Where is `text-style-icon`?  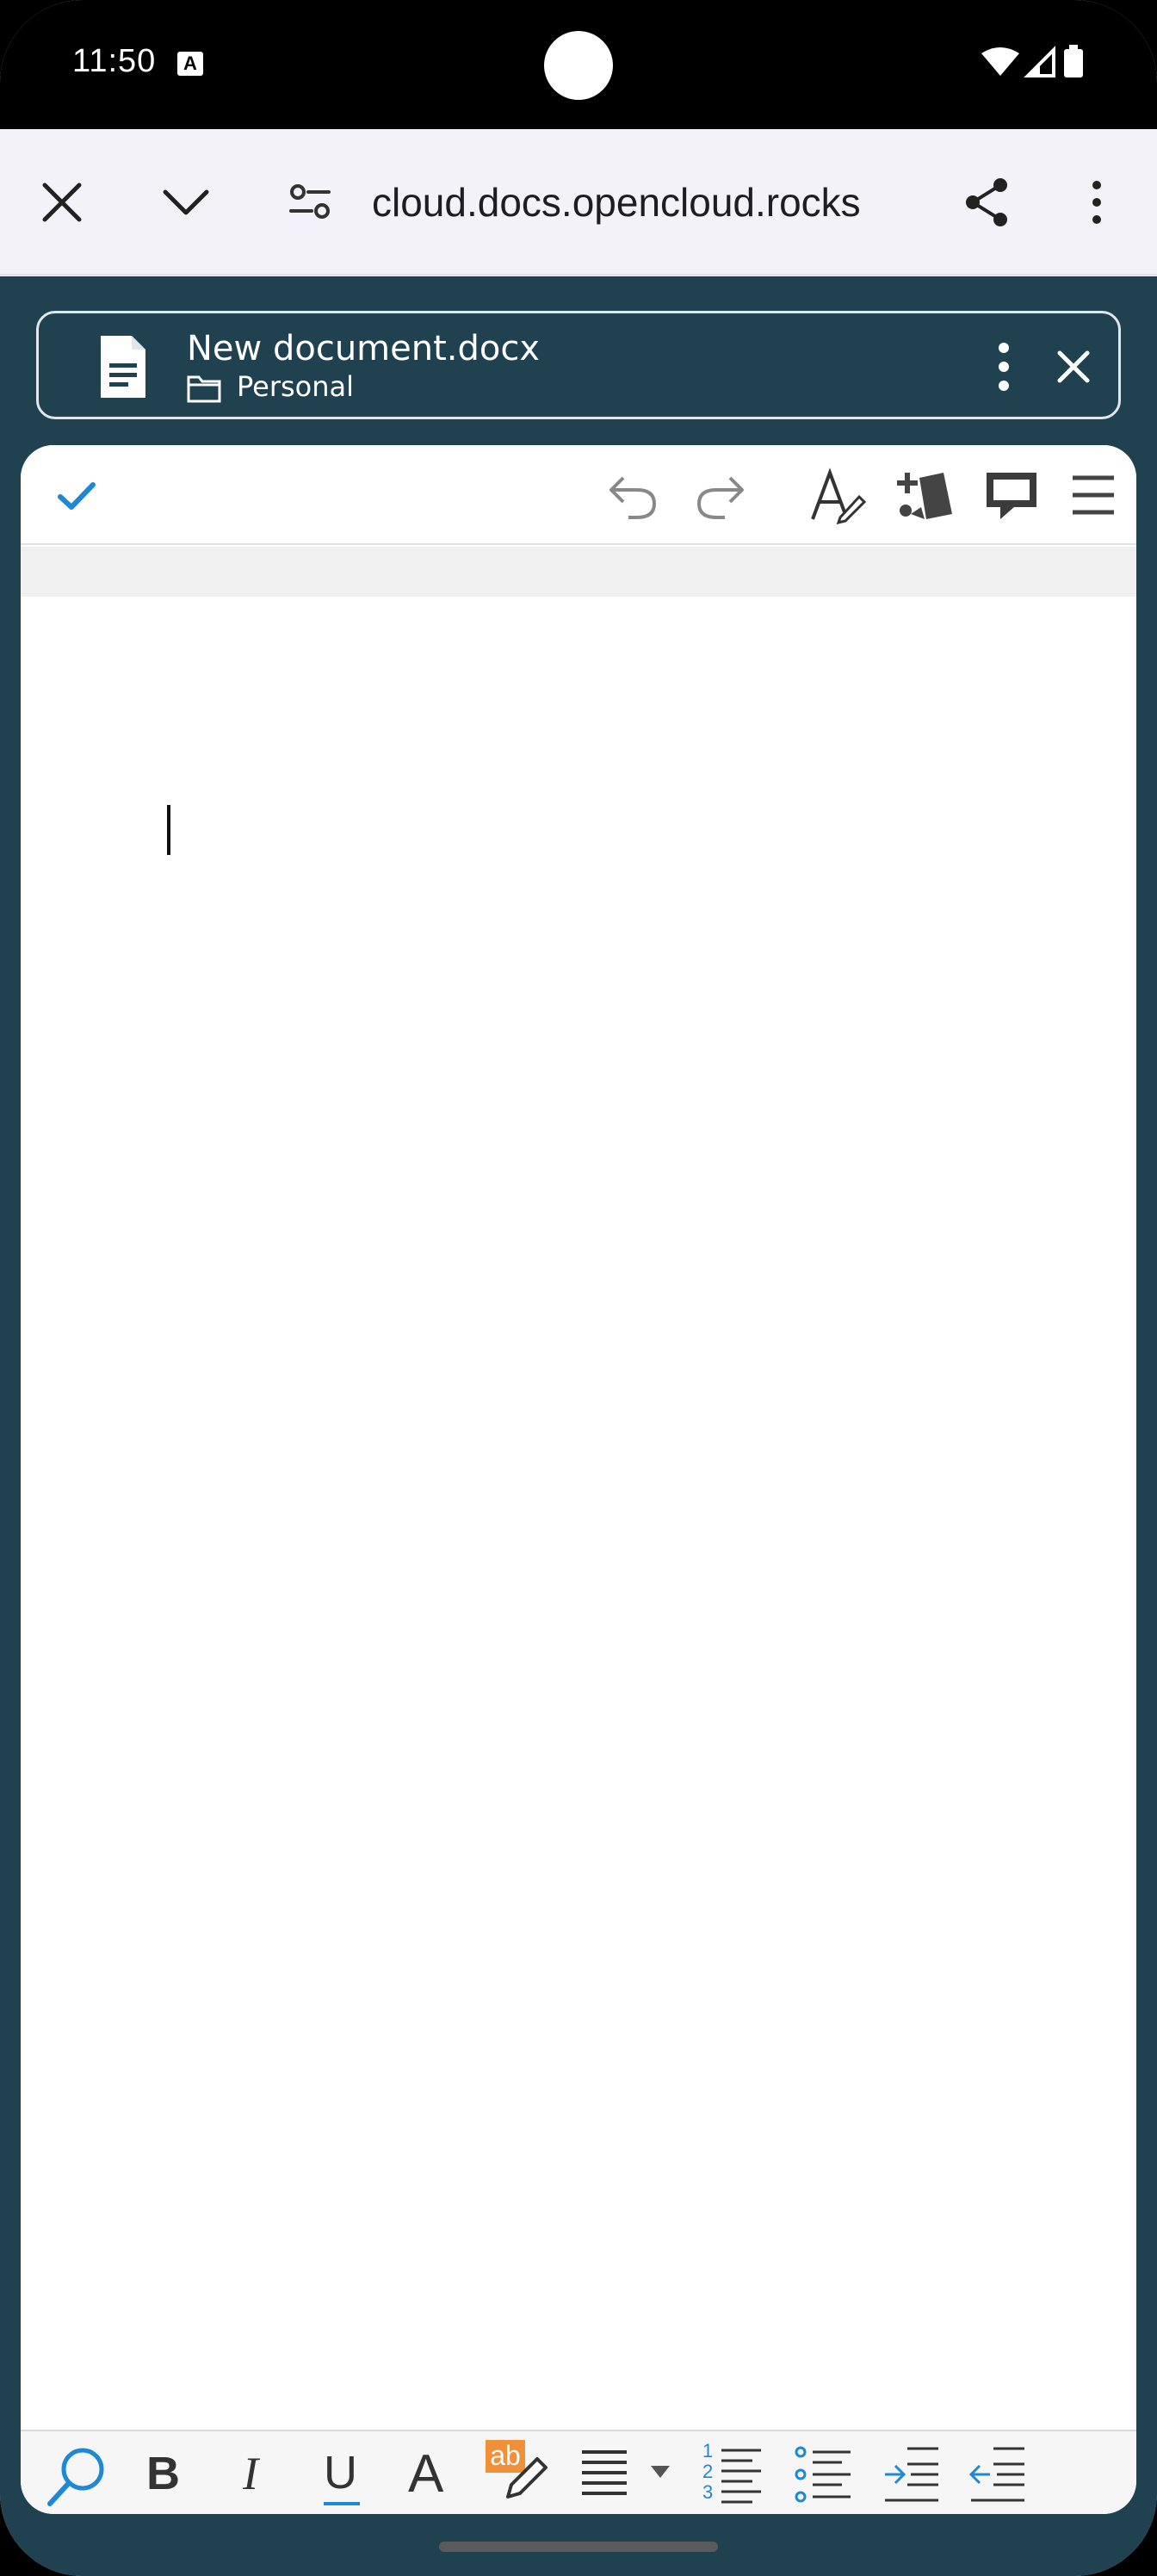
text-style-icon is located at coordinates (838, 496).